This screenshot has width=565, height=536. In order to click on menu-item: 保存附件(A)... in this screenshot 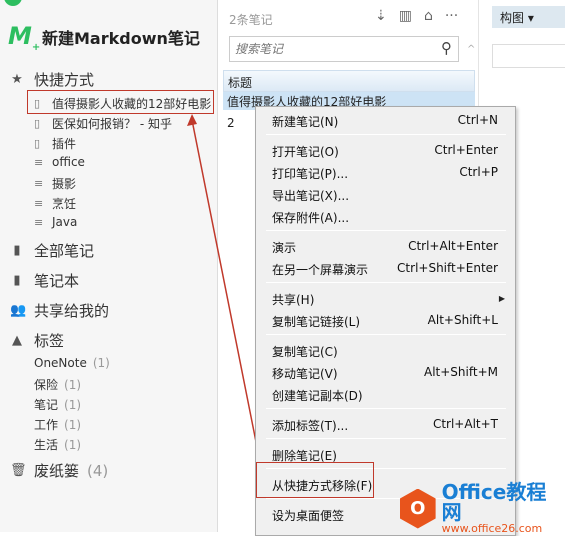, I will do `click(385, 219)`.